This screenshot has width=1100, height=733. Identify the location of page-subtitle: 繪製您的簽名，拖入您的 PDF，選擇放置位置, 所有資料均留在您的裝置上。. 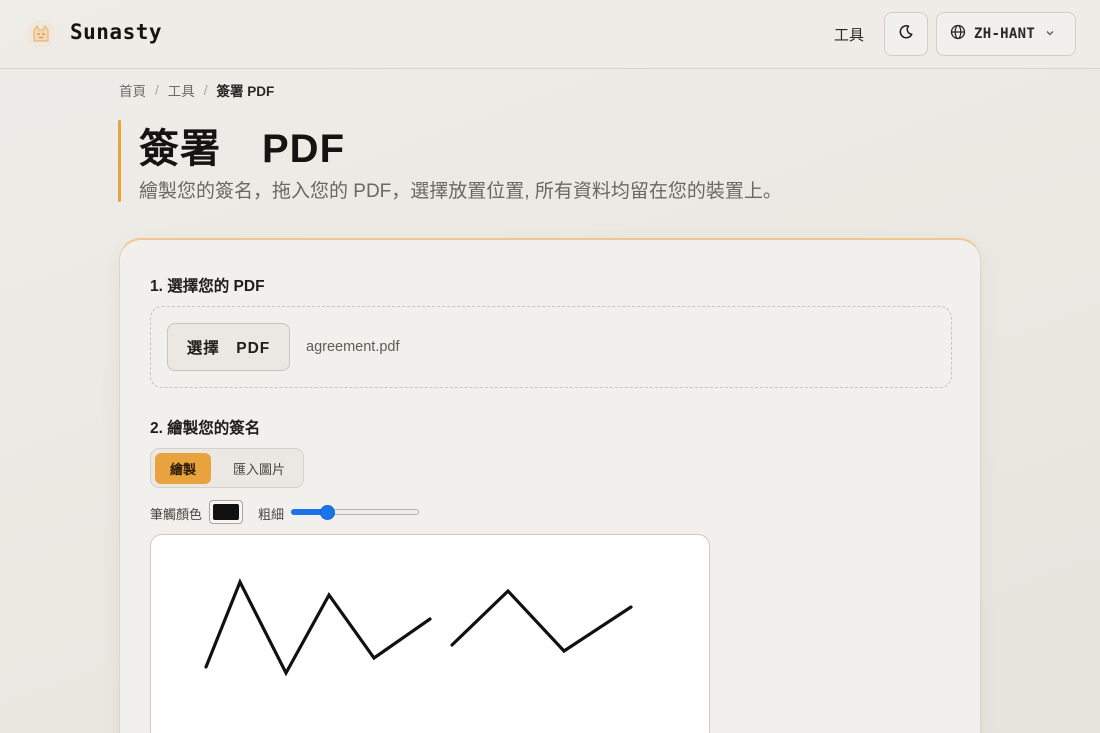
(460, 191).